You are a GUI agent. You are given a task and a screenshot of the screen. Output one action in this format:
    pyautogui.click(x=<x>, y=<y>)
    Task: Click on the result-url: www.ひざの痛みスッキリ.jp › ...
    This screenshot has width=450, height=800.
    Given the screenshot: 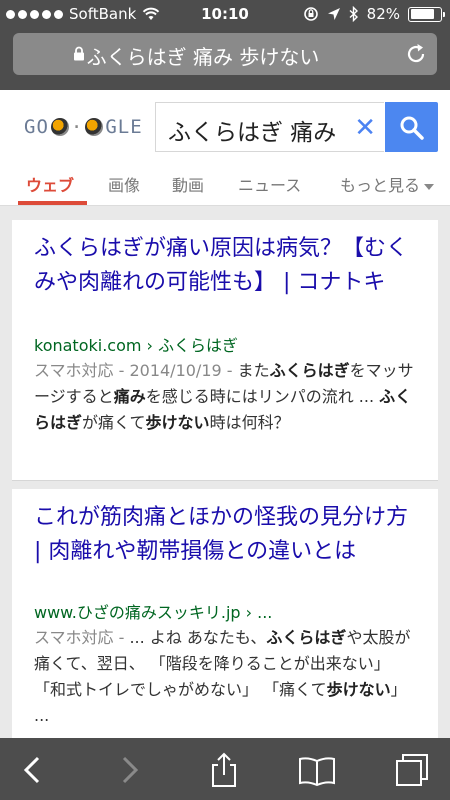 What is the action you would take?
    pyautogui.click(x=153, y=611)
    